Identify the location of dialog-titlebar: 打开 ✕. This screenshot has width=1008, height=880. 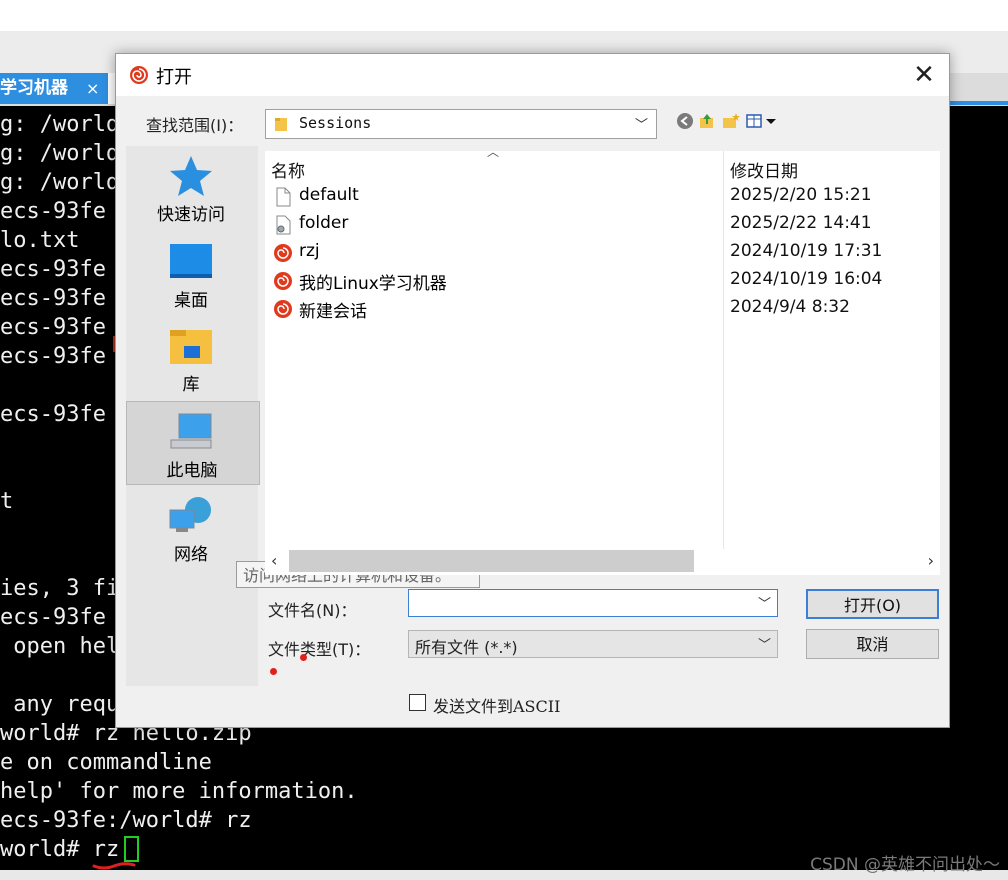
(532, 75).